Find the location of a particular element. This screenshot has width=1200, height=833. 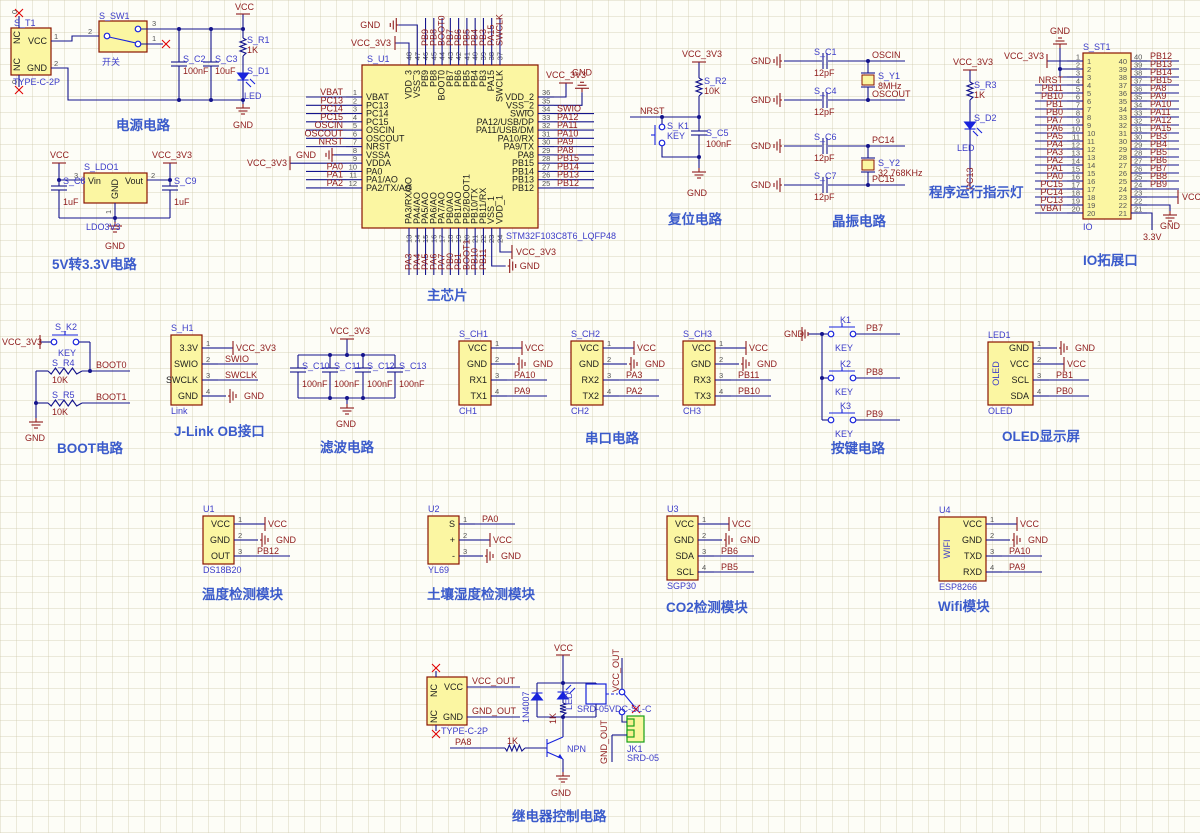

section-title: 复位电路 is located at coordinates (694, 219).